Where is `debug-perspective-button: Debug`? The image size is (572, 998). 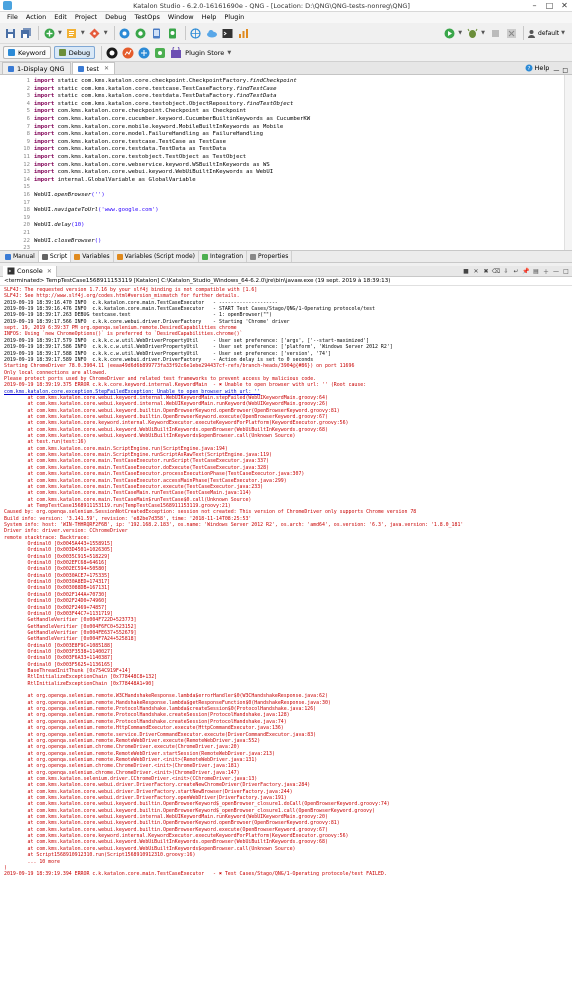
debug-perspective-button: Debug is located at coordinates (74, 52).